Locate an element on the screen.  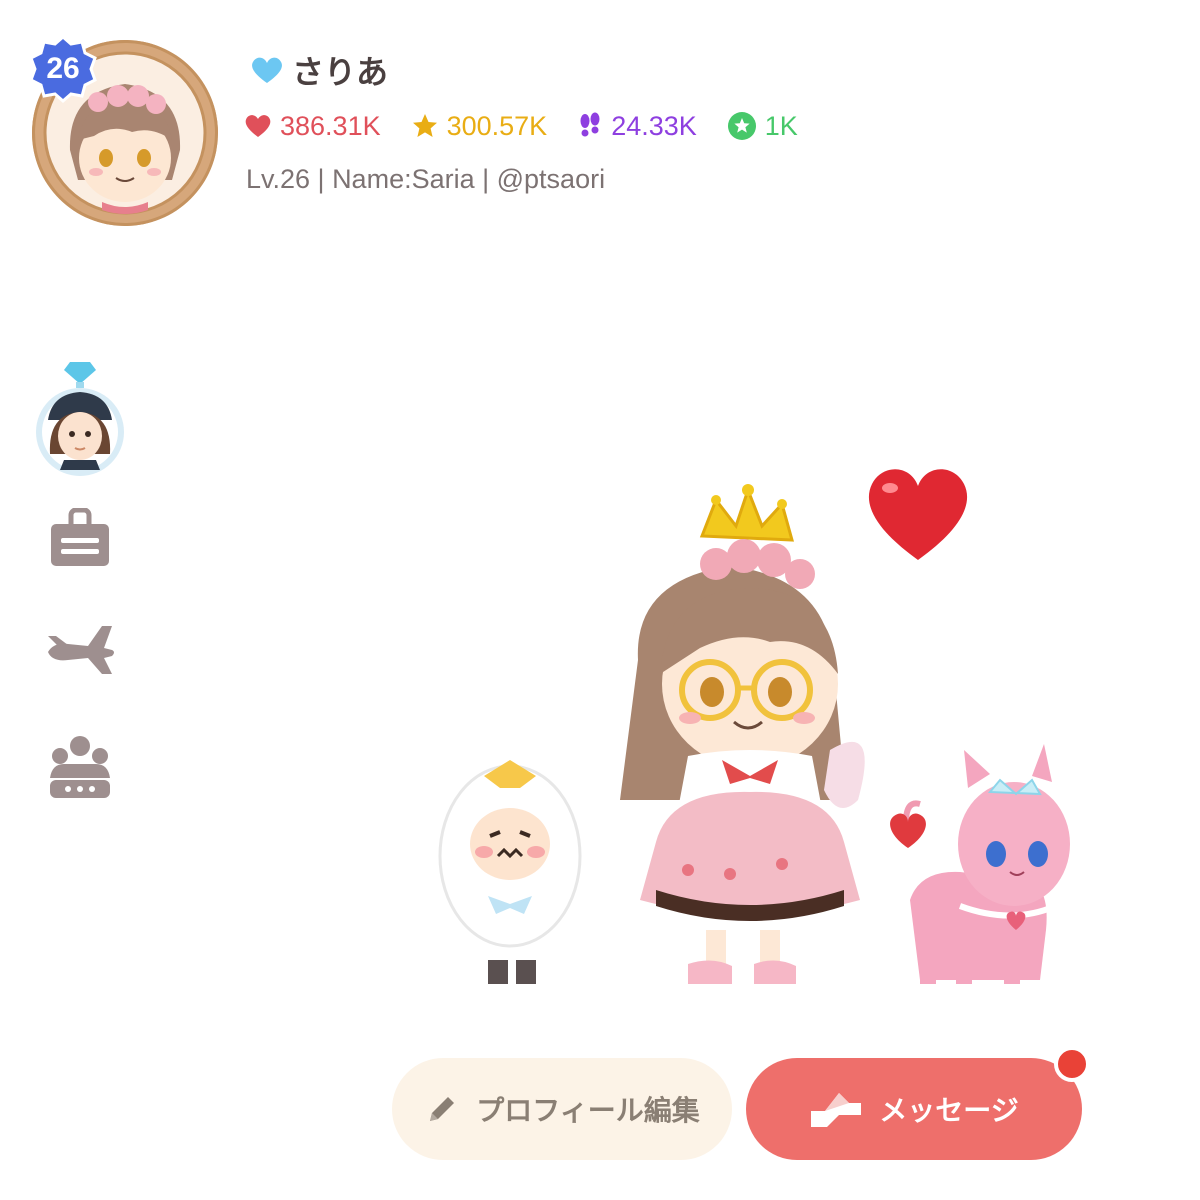
stat-stars: 300.57K is located at coordinates (479, 126).